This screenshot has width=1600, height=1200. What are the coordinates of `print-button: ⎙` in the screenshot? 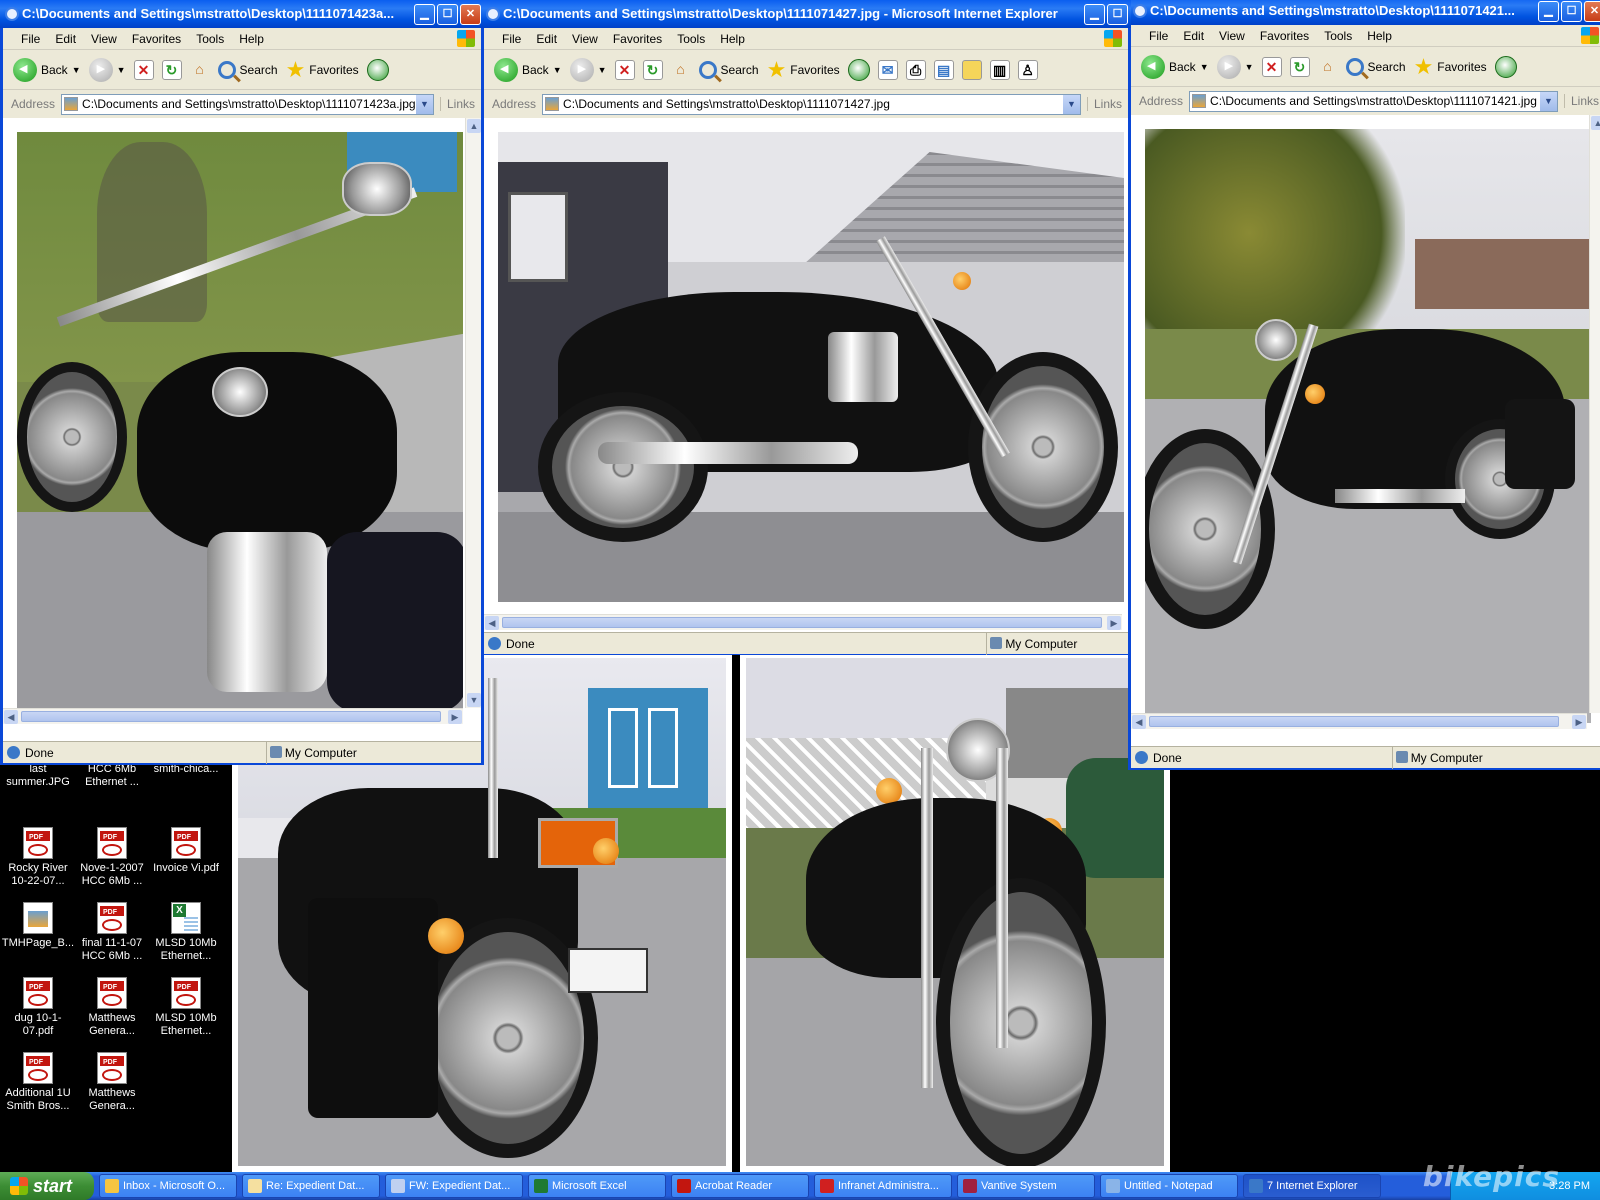 It's located at (915, 69).